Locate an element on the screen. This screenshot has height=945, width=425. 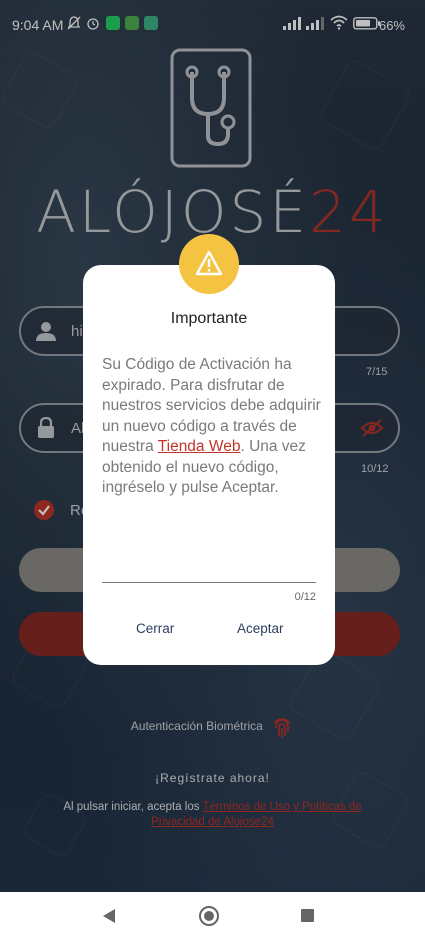
recents-icon is located at coordinates (307, 915).